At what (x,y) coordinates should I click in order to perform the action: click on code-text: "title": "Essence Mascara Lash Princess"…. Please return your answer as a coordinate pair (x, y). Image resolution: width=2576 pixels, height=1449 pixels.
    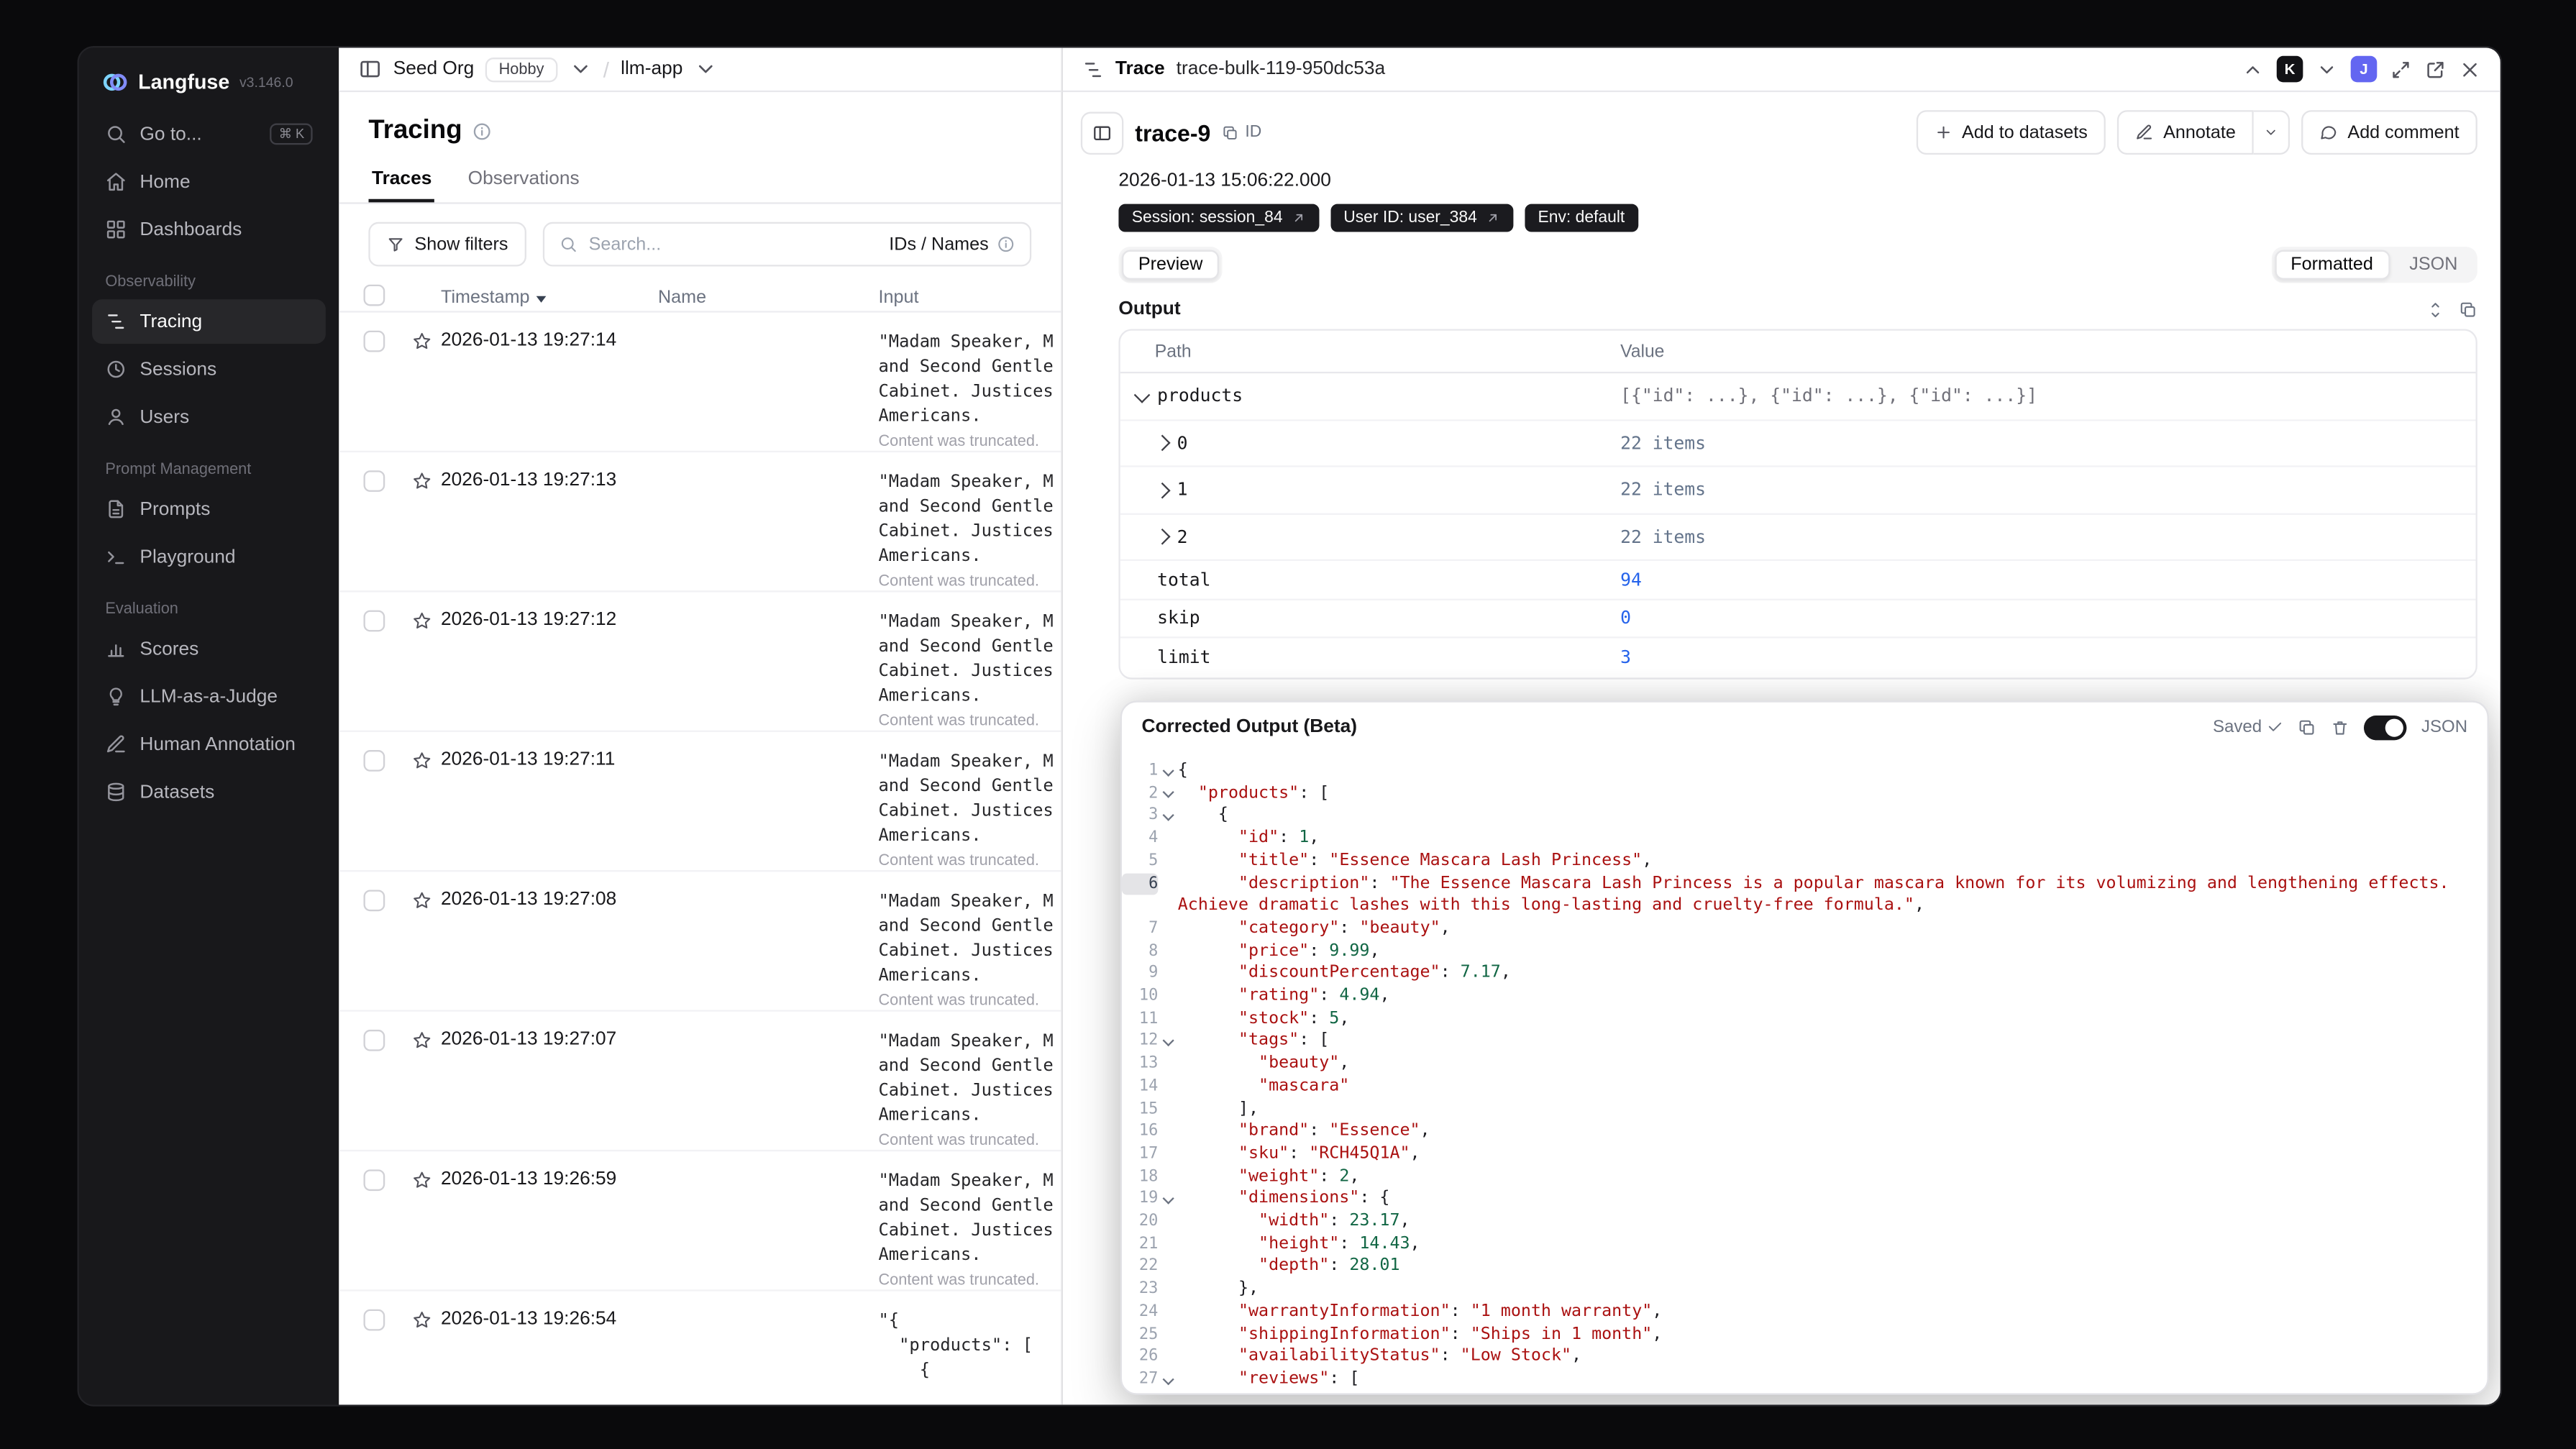
    Looking at the image, I should click on (1445, 861).